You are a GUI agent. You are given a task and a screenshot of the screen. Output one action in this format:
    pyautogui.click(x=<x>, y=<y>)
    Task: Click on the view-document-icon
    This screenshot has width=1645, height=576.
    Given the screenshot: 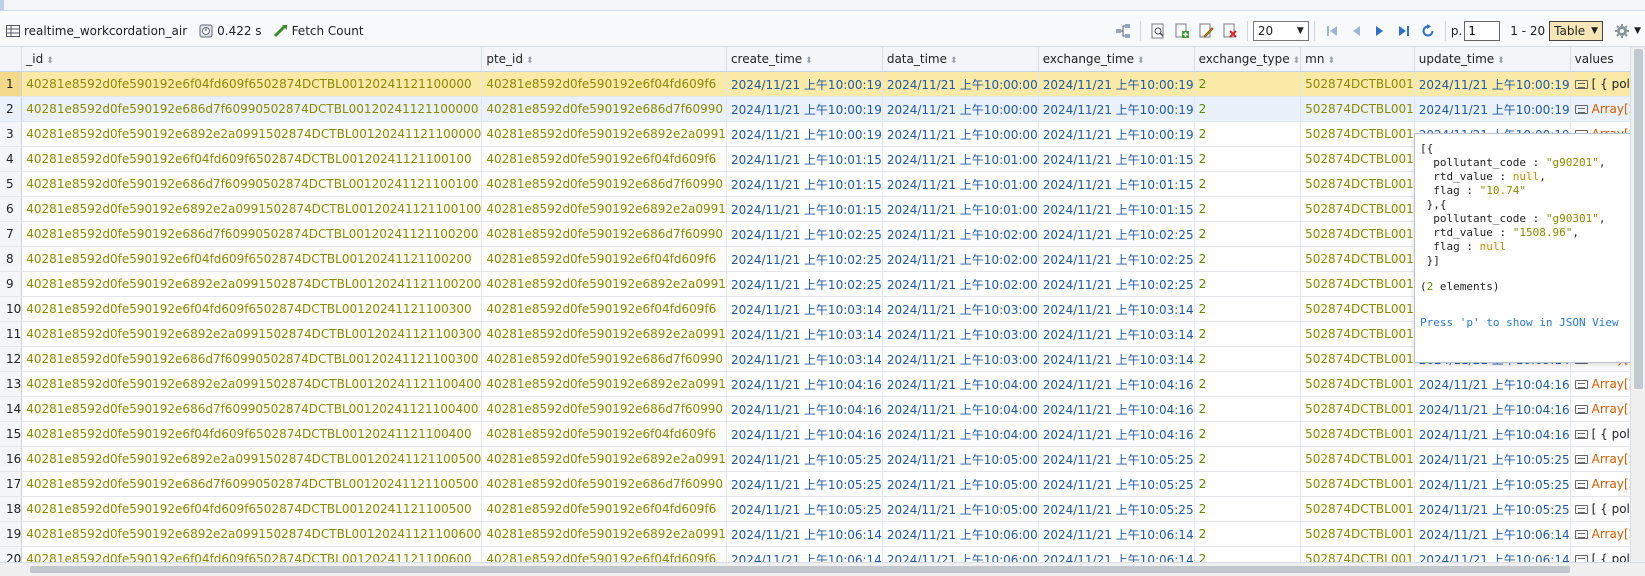 What is the action you would take?
    pyautogui.click(x=1158, y=31)
    